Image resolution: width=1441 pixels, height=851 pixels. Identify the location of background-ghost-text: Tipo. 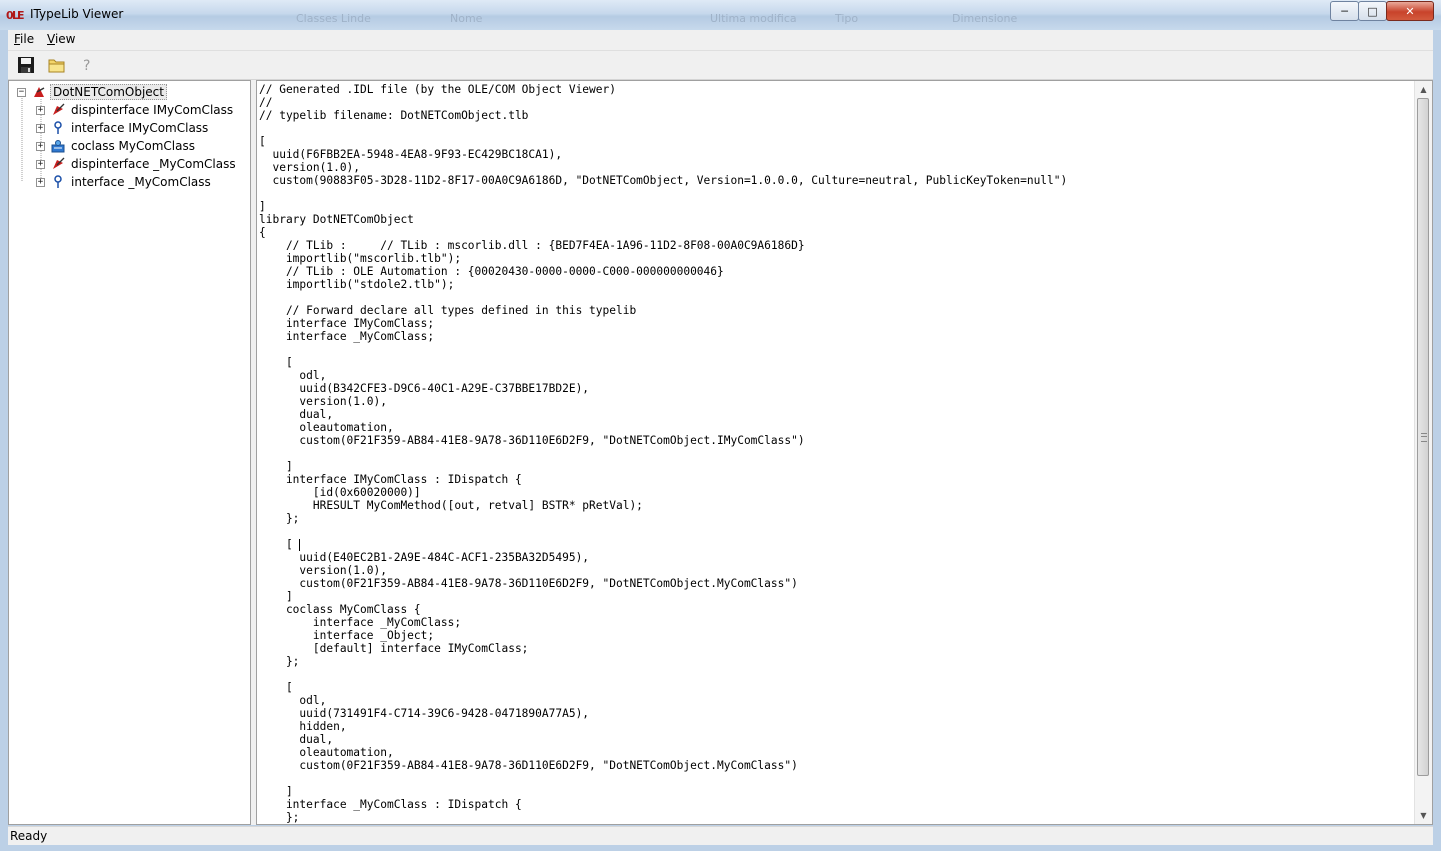
(847, 18).